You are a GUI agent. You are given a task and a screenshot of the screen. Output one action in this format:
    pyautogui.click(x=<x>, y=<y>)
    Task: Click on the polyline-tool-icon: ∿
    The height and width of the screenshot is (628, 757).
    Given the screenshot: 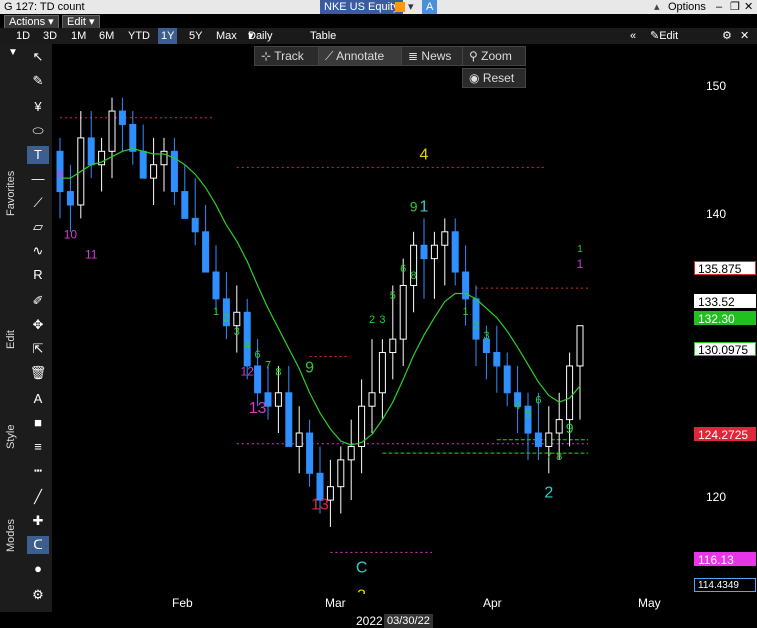 What is the action you would take?
    pyautogui.click(x=38, y=251)
    